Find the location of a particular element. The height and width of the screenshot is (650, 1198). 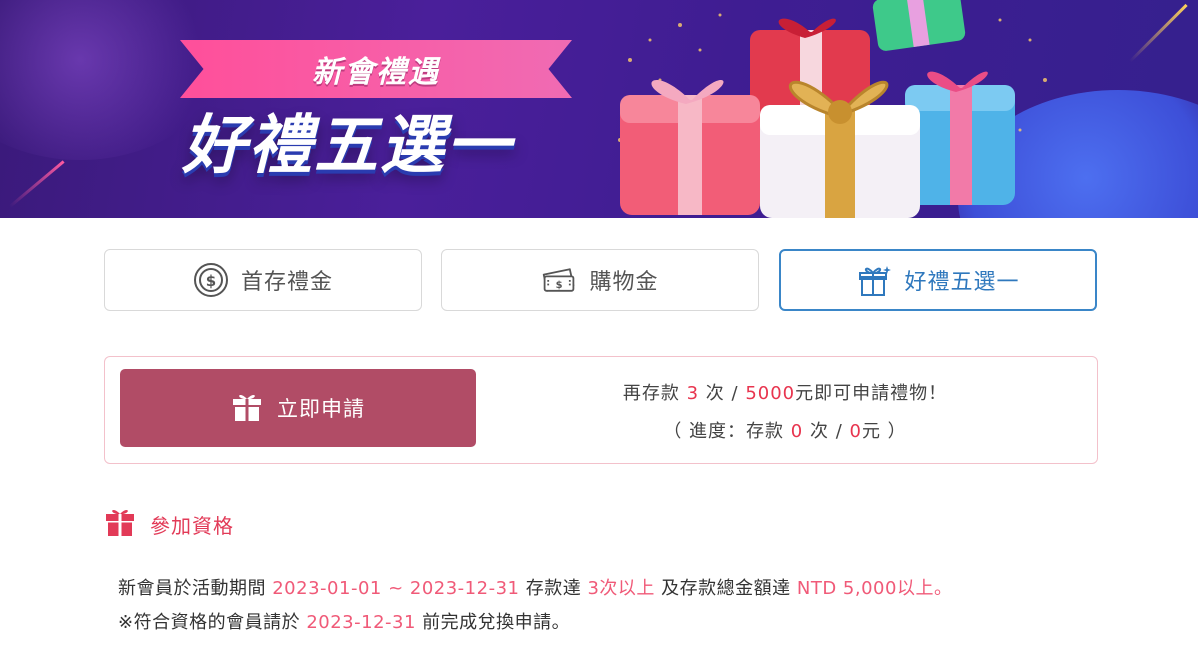

apply-now-label: 立即申請 is located at coordinates (321, 409).